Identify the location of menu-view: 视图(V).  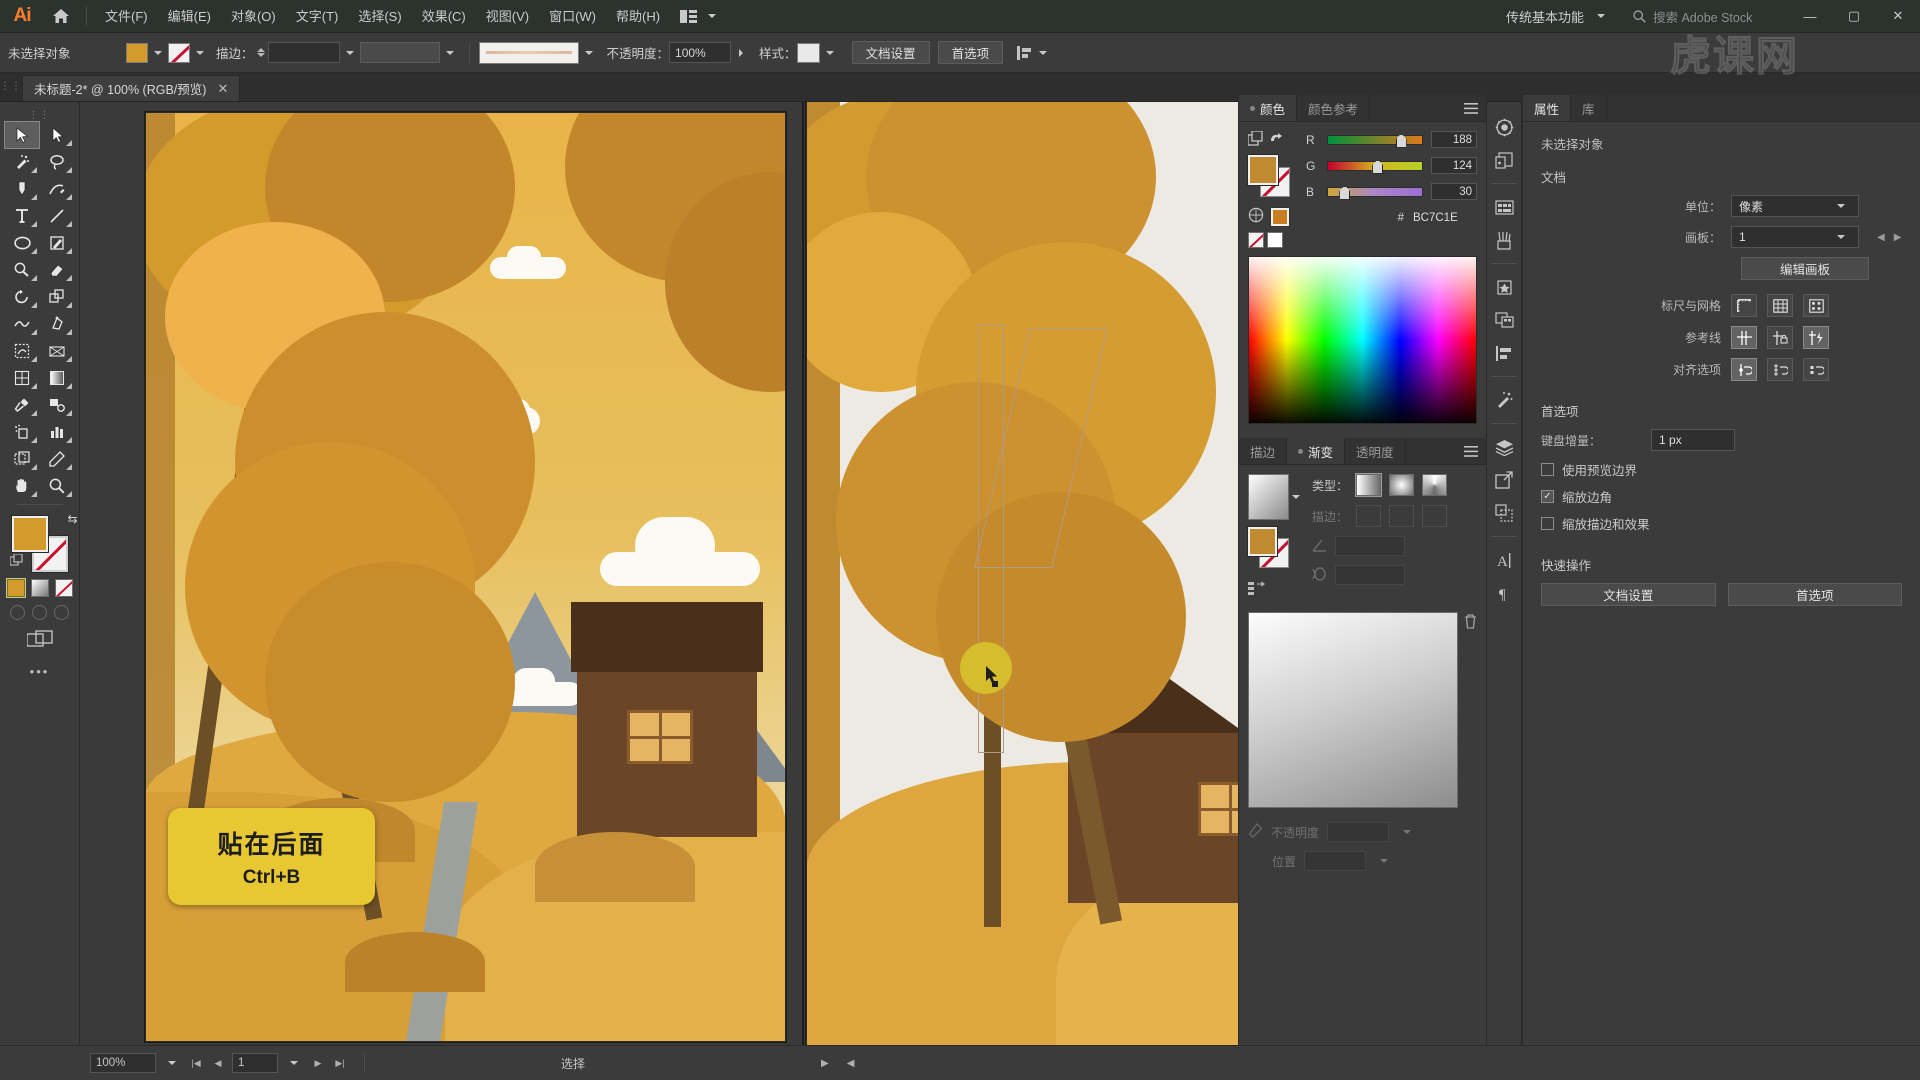
(507, 16).